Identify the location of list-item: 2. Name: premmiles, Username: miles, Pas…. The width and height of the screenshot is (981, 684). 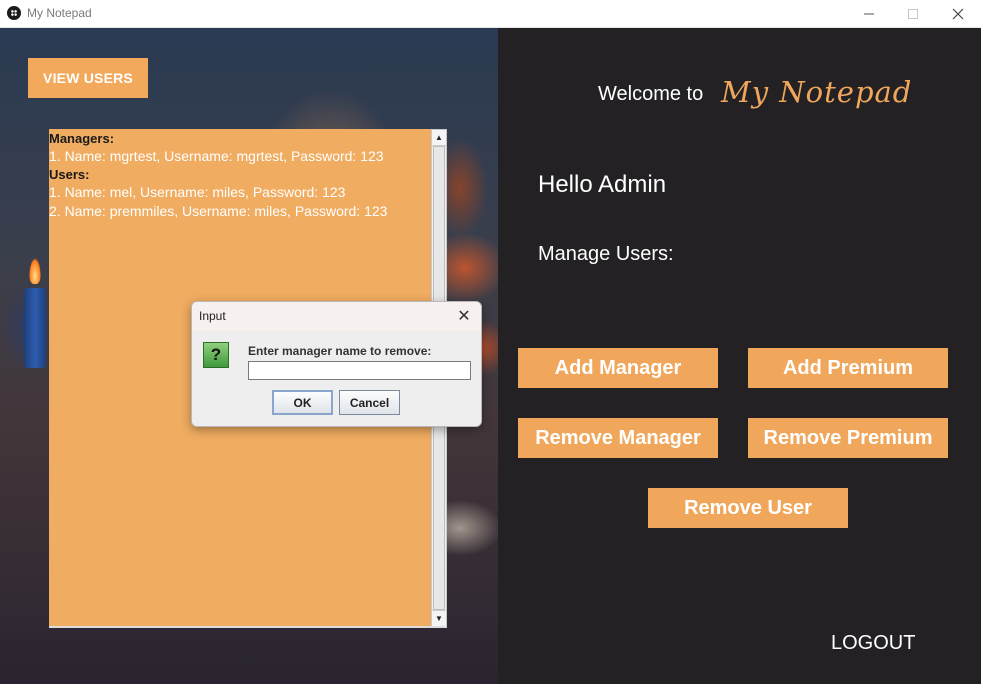
(218, 211).